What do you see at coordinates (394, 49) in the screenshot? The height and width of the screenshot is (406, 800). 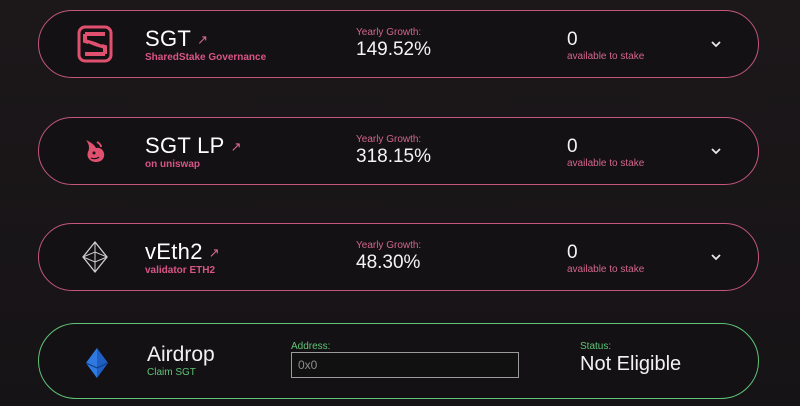 I see `growth-value: 149.52%` at bounding box center [394, 49].